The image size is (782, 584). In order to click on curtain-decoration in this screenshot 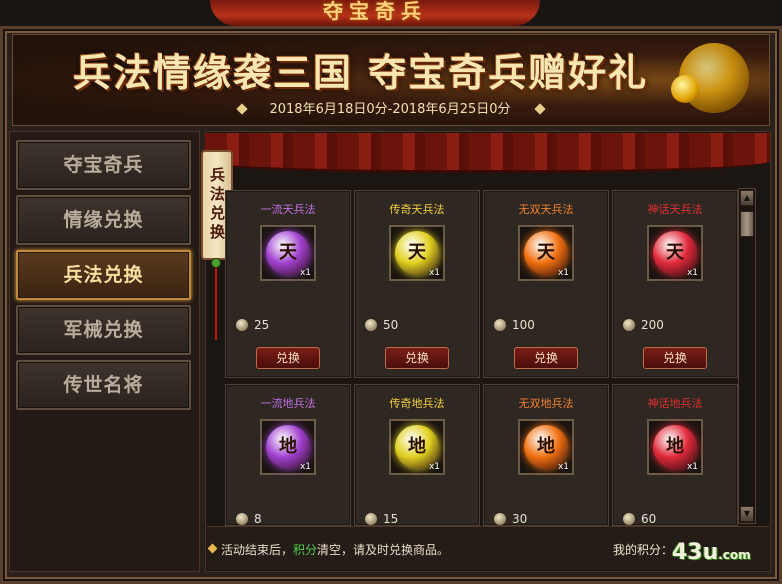, I will do `click(487, 153)`.